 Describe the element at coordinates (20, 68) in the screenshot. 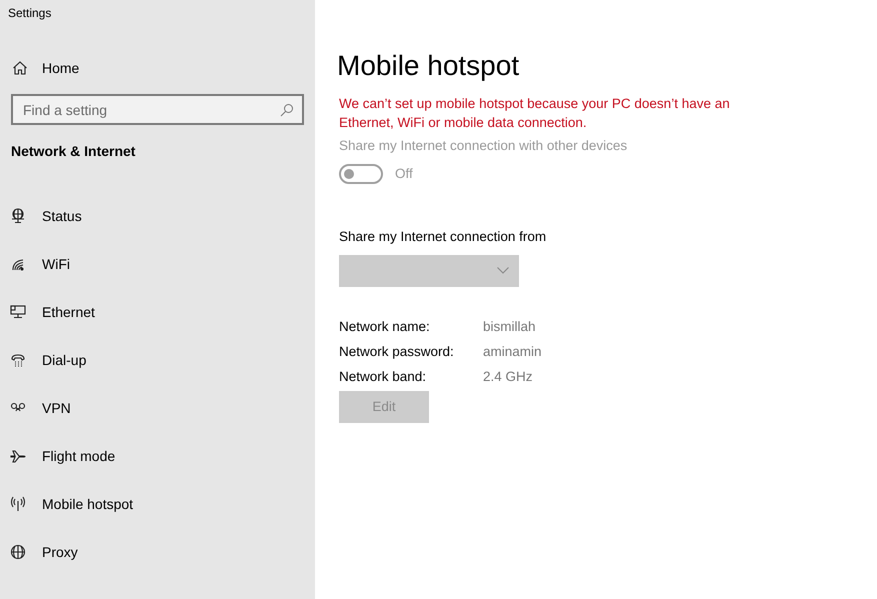

I see `home-icon` at that location.